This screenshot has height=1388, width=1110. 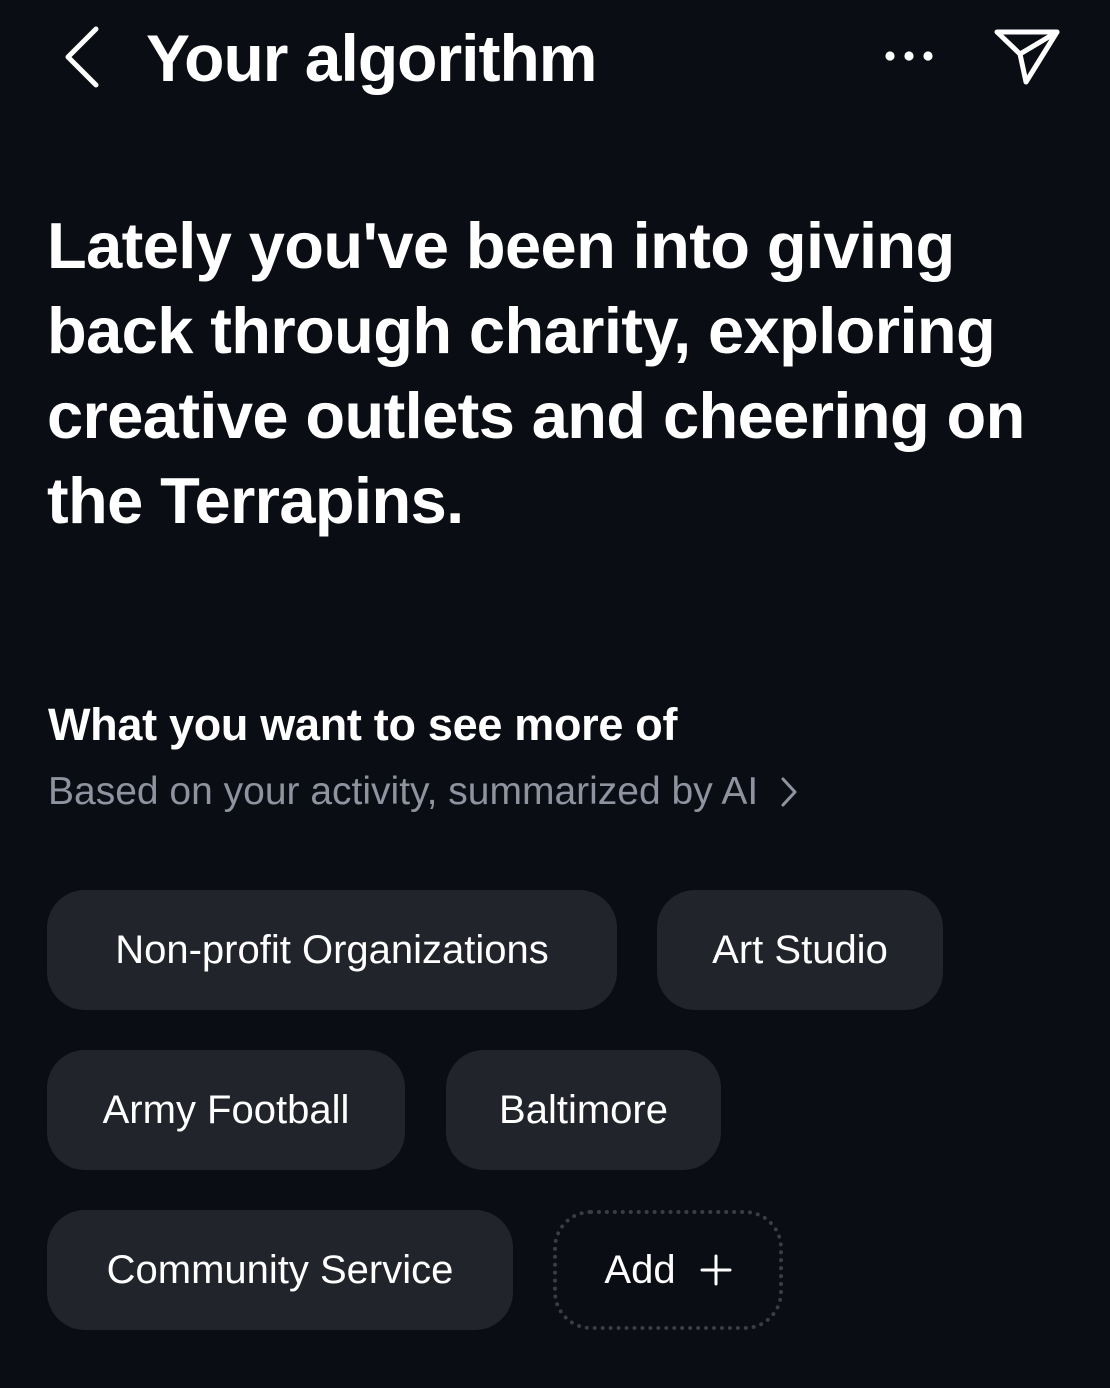 I want to click on section-subtitle: Based on your activity, summarized by AI, so click(x=403, y=791).